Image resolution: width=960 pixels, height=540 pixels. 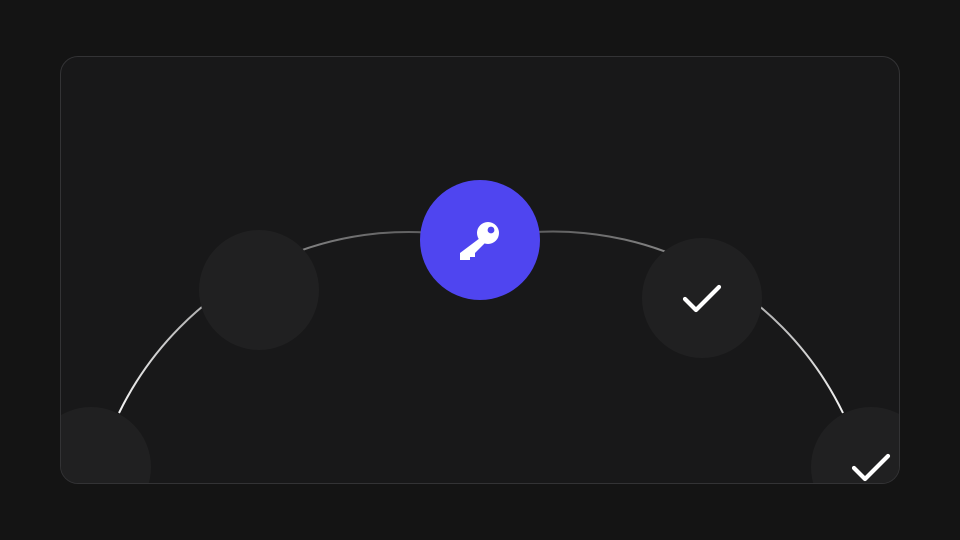 I want to click on key-icon, so click(x=480, y=240).